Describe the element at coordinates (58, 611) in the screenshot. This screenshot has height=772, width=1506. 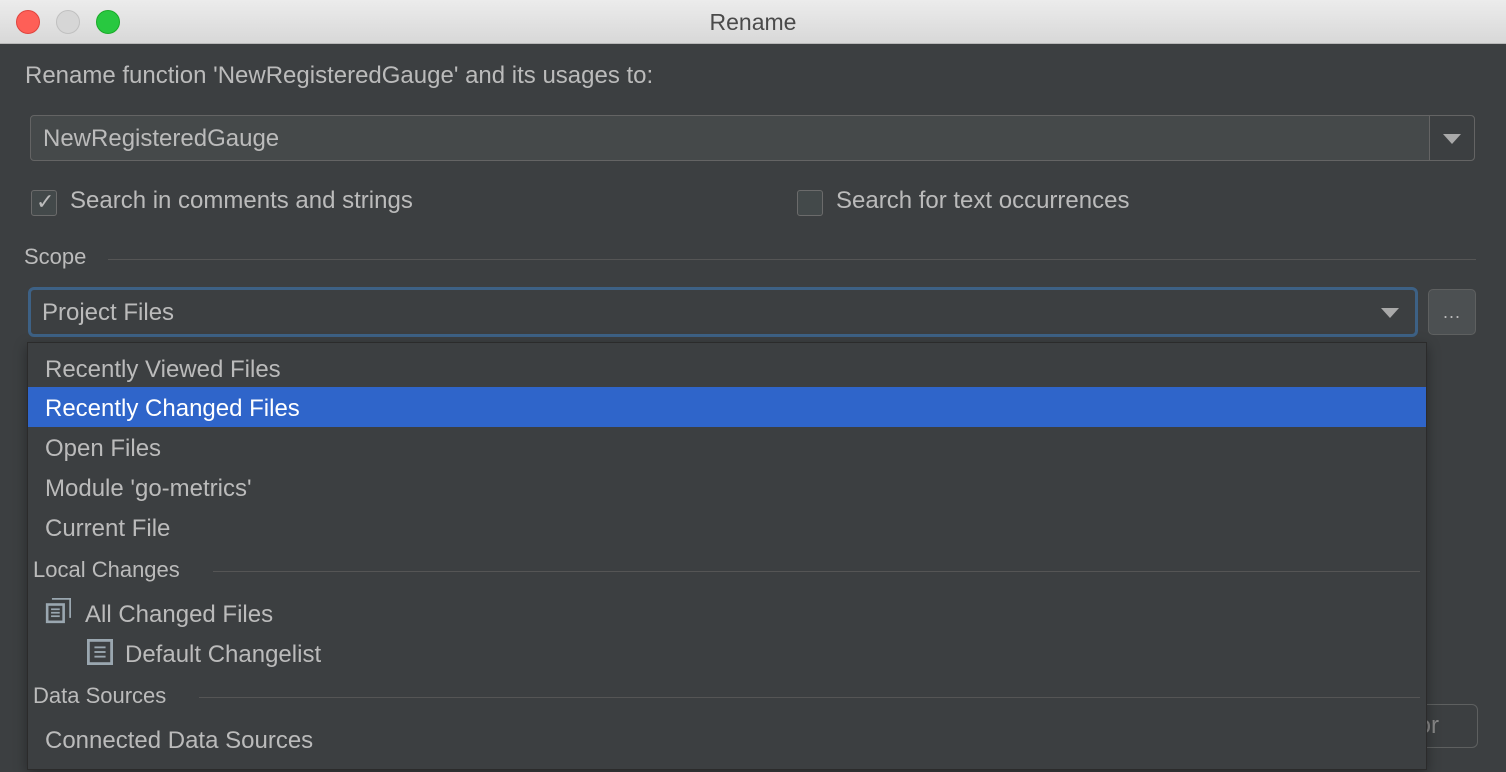
I see `changelist-stack-icon` at that location.